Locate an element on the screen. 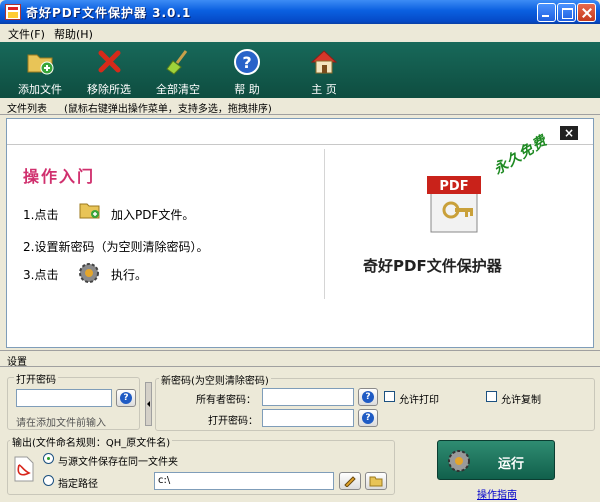  open-password-input is located at coordinates (64, 398).